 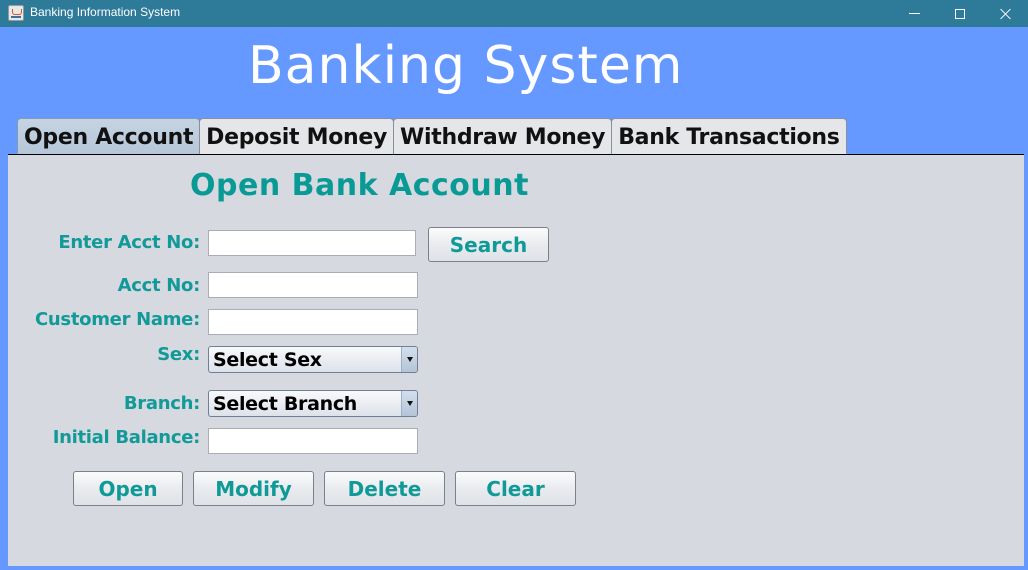 What do you see at coordinates (128, 488) in the screenshot?
I see `open-button: Open` at bounding box center [128, 488].